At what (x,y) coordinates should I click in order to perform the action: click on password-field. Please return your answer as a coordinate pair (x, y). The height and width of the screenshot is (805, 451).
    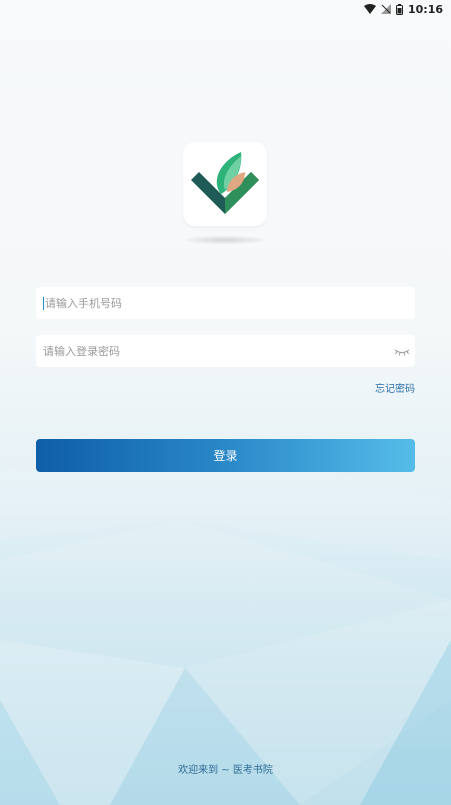
    Looking at the image, I should click on (225, 351).